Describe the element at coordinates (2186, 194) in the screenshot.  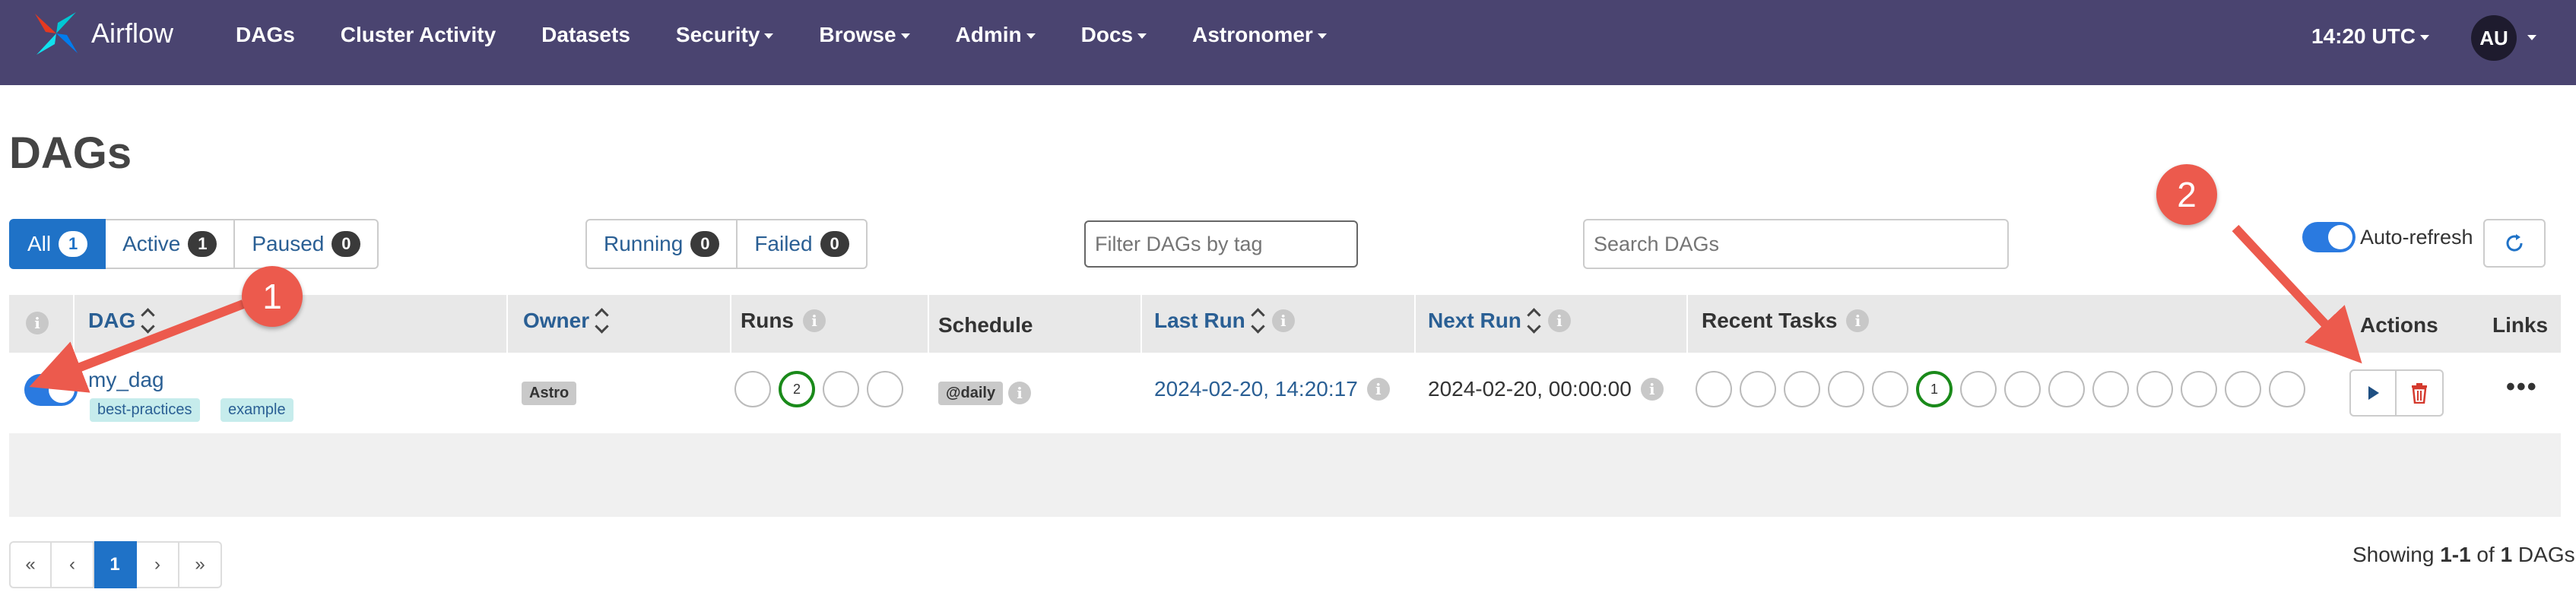
I see `annotation-marker-2: 2` at that location.